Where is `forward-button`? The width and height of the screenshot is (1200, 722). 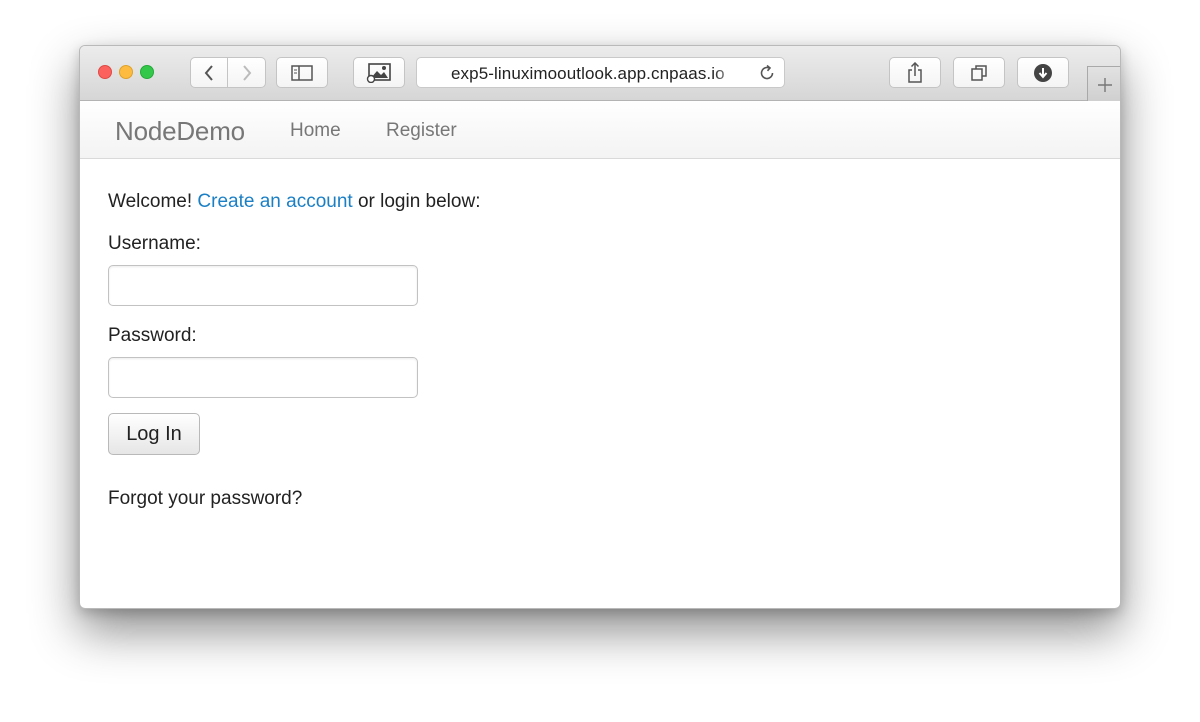 forward-button is located at coordinates (247, 72).